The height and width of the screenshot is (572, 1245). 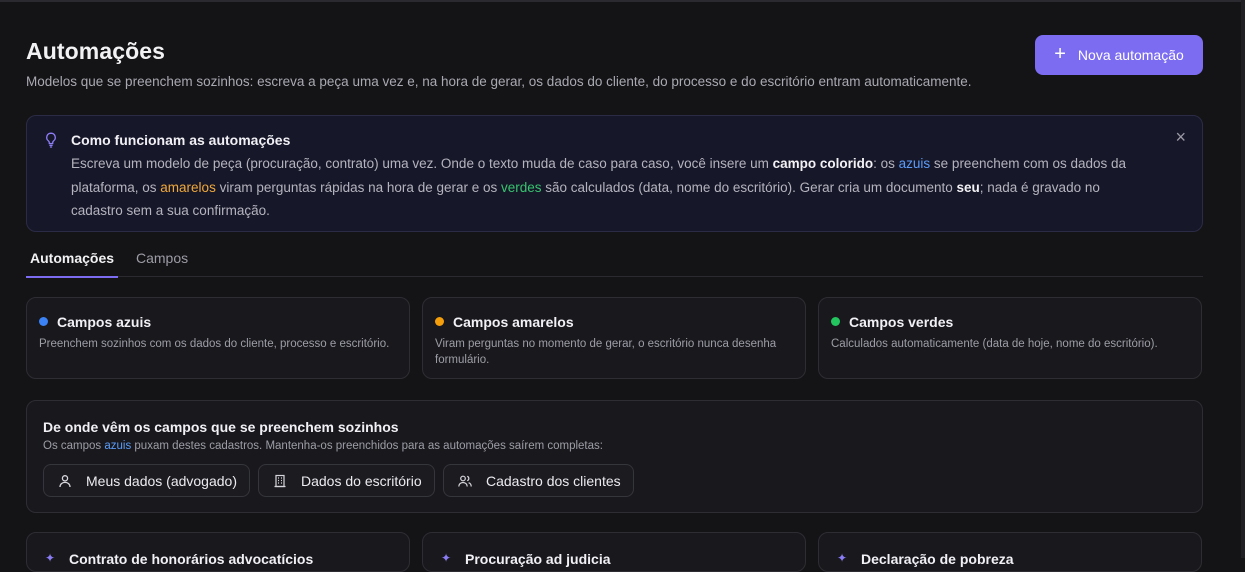 I want to click on automation-card: ✦ Contrato de honorários advocatícios, so click(x=218, y=552).